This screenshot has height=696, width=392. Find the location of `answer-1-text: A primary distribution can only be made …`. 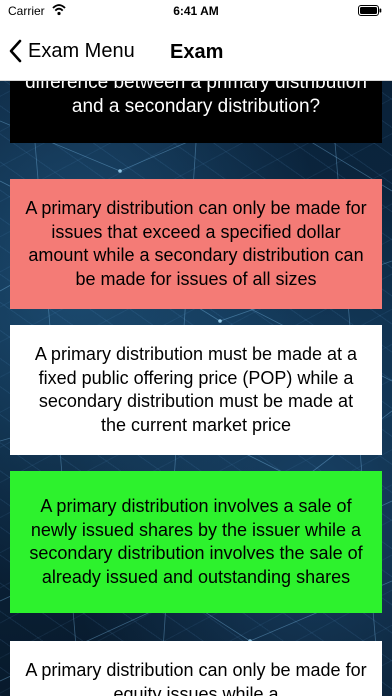

answer-1-text: A primary distribution can only be made … is located at coordinates (196, 243).